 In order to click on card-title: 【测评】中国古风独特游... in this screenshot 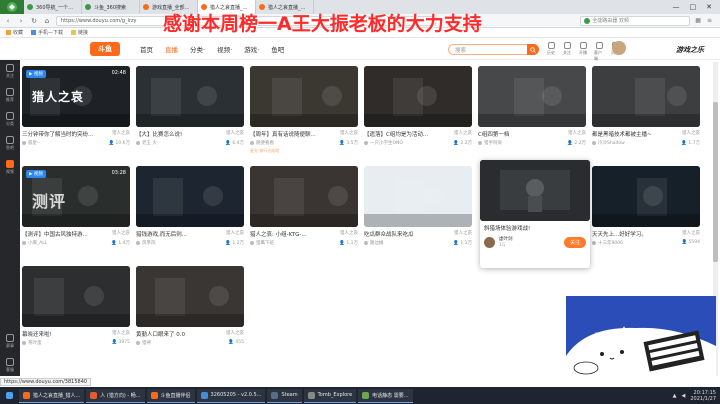, I will do `click(60, 234)`.